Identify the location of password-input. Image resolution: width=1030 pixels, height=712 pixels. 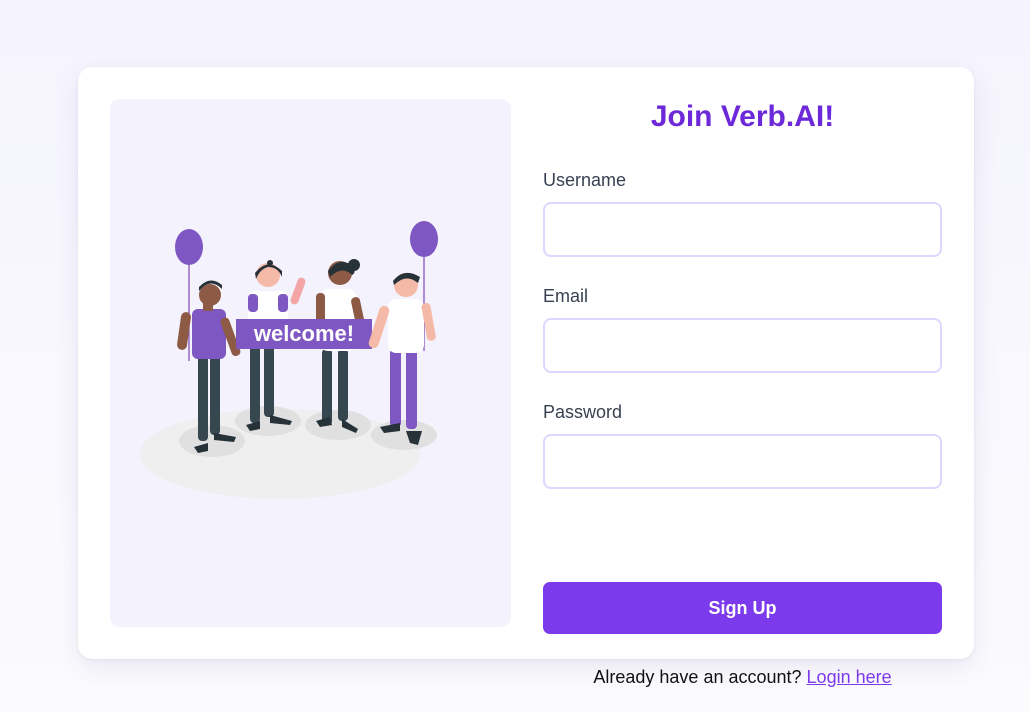
(742, 461).